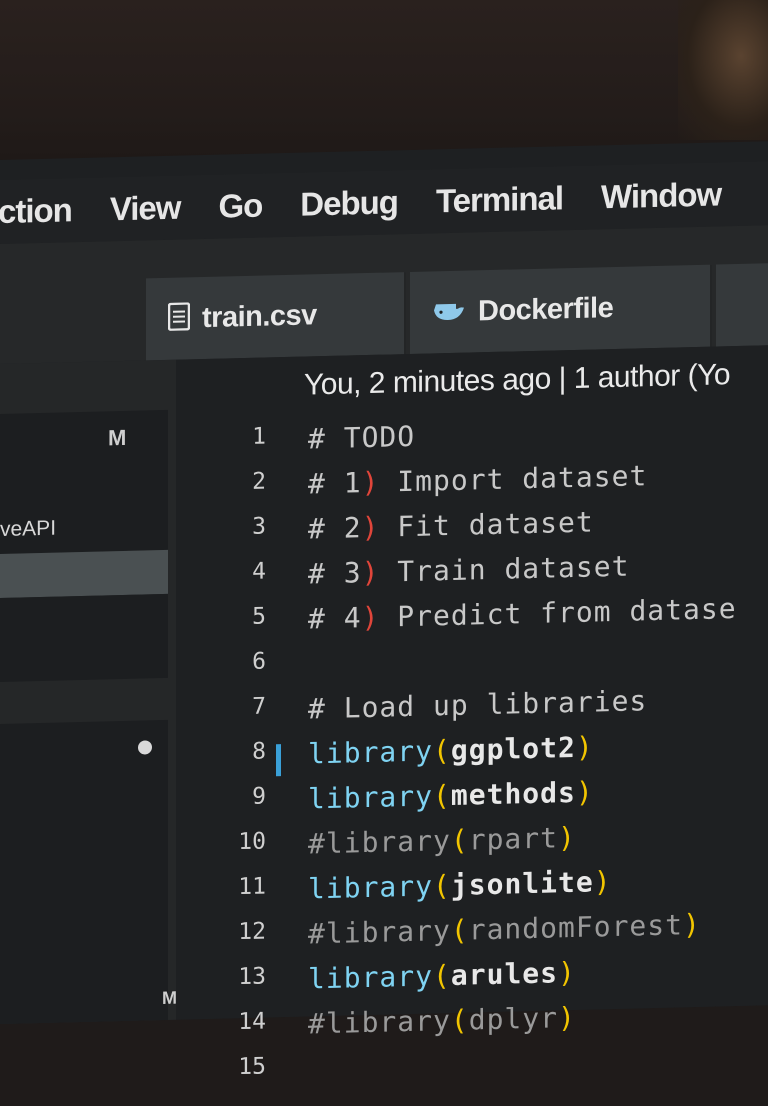 Image resolution: width=768 pixels, height=1106 pixels. Describe the element at coordinates (513, 1018) in the screenshot. I see `commented-argument-token: dplyr` at that location.